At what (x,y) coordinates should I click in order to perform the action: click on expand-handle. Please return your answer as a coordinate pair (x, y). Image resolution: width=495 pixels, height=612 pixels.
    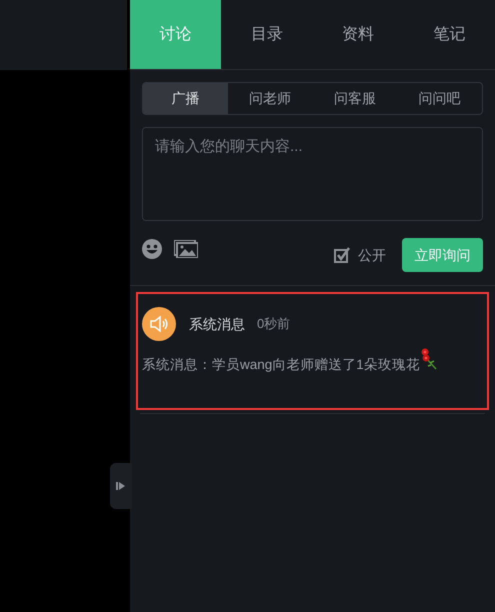
    Looking at the image, I should click on (121, 486).